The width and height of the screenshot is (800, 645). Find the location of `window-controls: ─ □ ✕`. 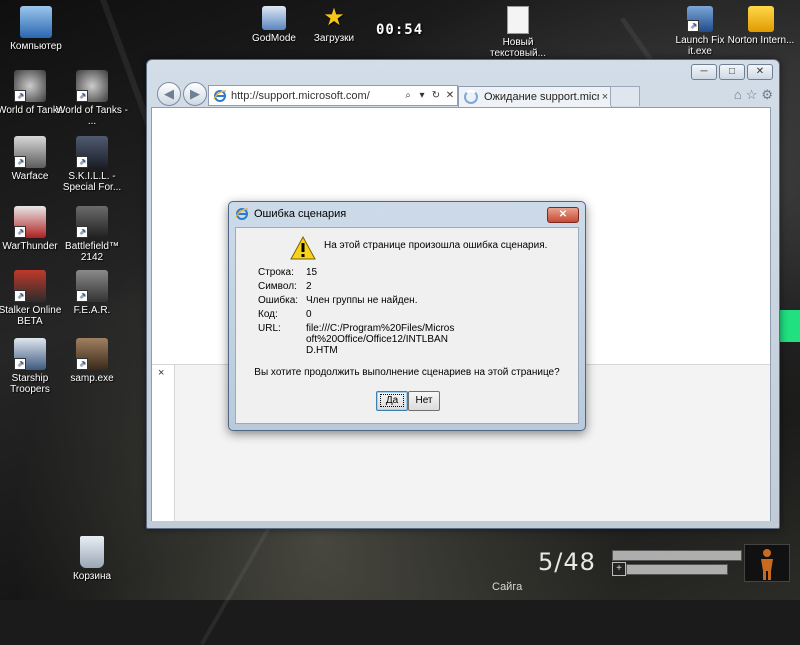

window-controls: ─ □ ✕ is located at coordinates (732, 72).